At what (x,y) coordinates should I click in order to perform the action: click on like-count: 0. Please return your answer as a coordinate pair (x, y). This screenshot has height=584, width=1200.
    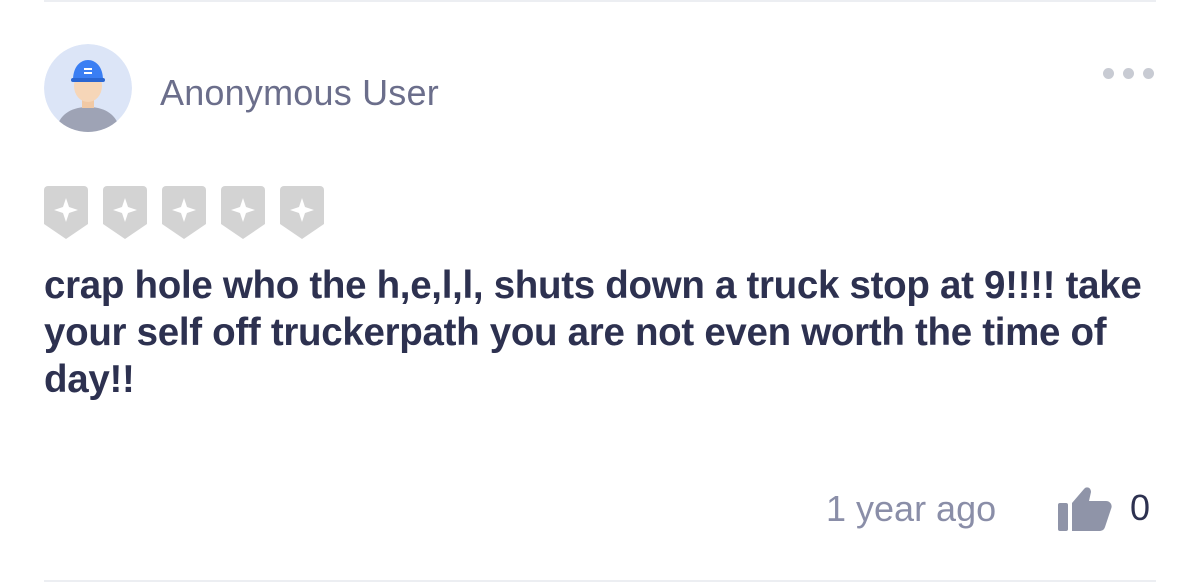
    Looking at the image, I should click on (1140, 507).